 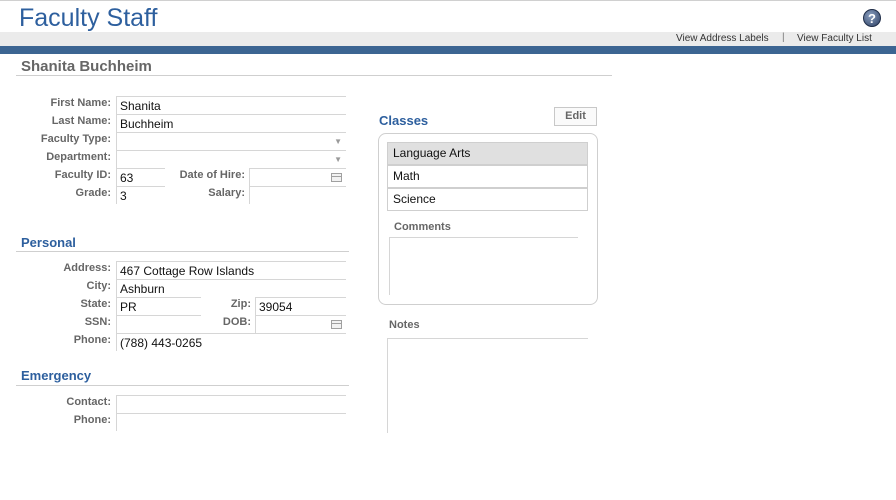 What do you see at coordinates (182, 385) in the screenshot?
I see `emergency-divider` at bounding box center [182, 385].